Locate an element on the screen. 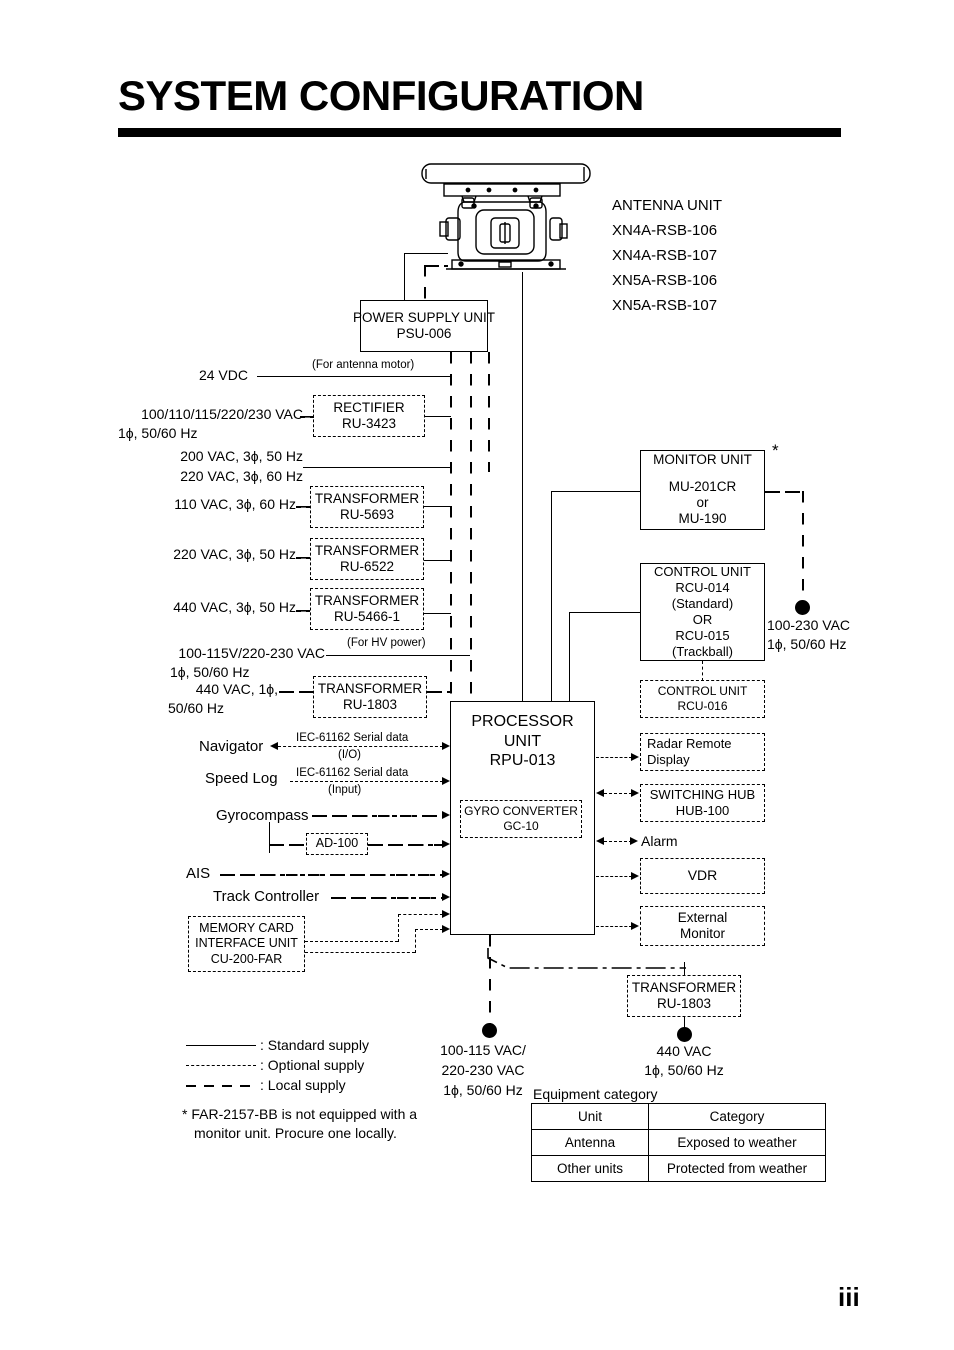  arrow-hub-right is located at coordinates (635, 793).